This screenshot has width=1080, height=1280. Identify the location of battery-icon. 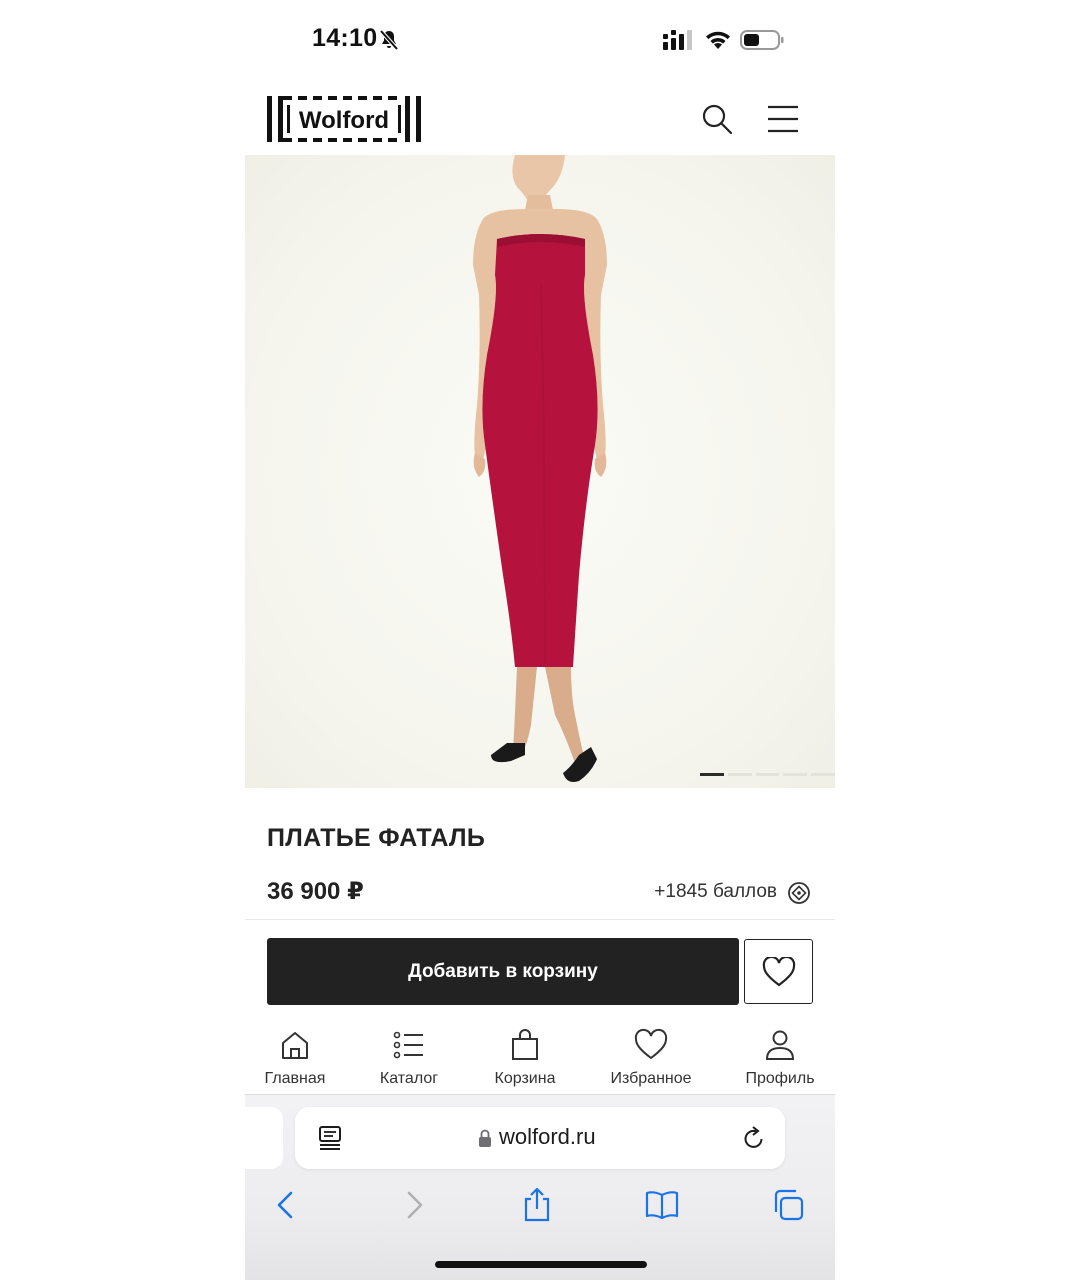
(762, 40).